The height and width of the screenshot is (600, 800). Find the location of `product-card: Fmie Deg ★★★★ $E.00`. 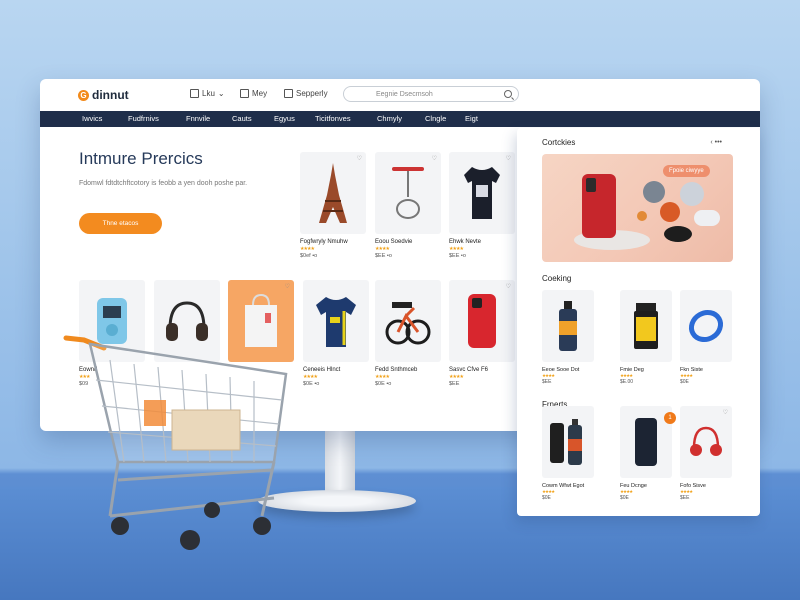

product-card: Fmie Deg ★★★★ $E.00 is located at coordinates (646, 337).